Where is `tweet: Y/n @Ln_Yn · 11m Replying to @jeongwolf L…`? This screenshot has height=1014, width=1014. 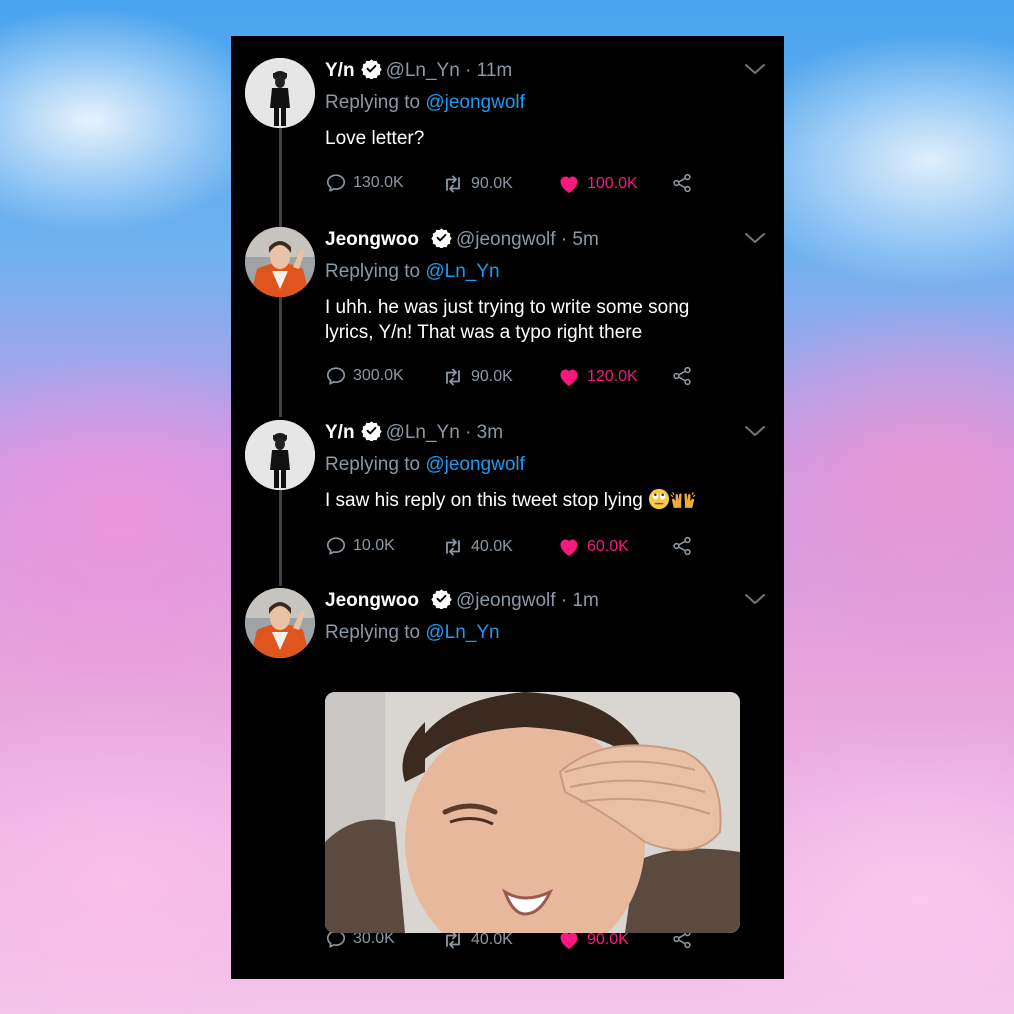
tweet: Y/n @Ln_Yn · 11m Replying to @jeongwolf L… is located at coordinates (507, 143).